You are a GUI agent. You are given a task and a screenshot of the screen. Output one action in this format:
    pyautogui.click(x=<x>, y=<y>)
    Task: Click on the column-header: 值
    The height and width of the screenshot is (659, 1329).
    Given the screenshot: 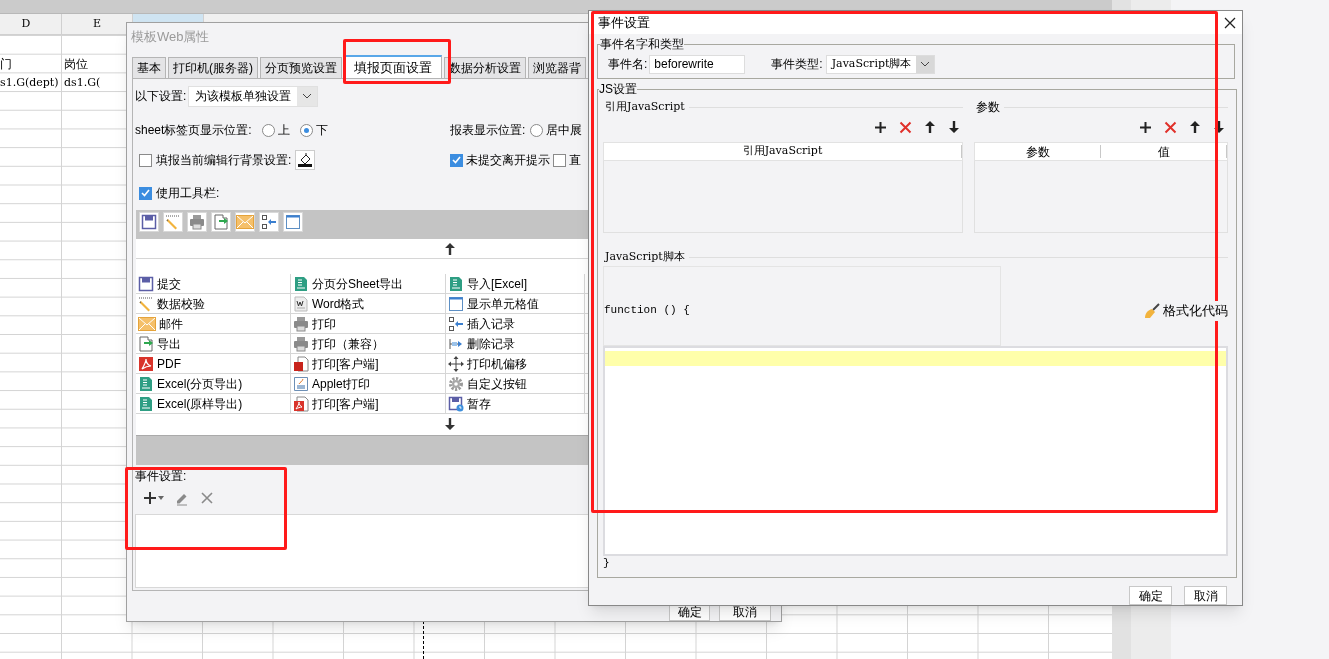 What is the action you would take?
    pyautogui.click(x=1164, y=151)
    